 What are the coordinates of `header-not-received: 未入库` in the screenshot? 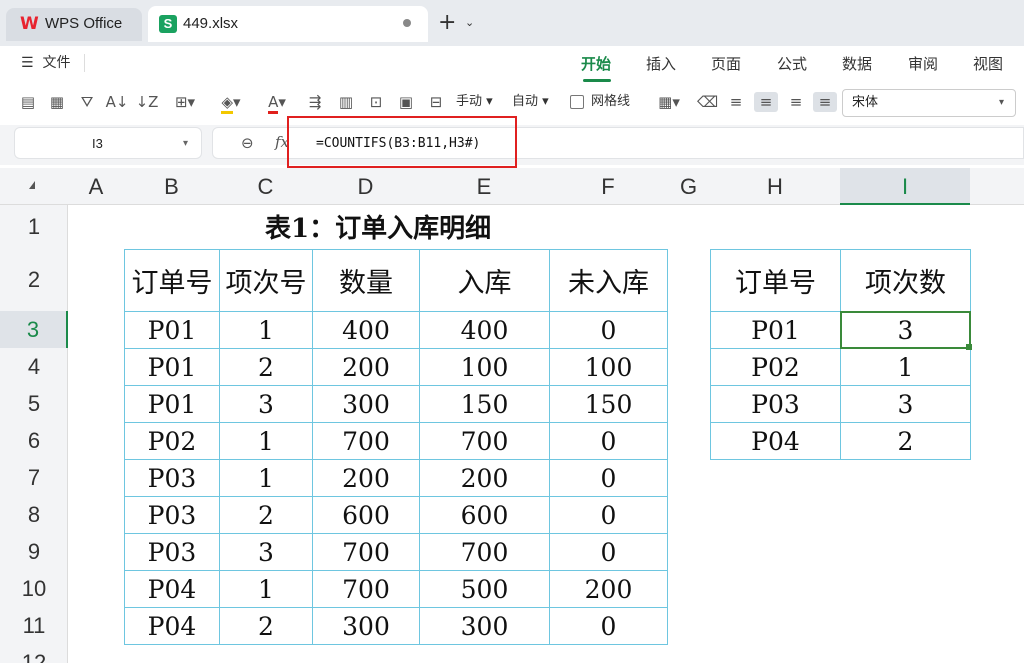 It's located at (608, 280).